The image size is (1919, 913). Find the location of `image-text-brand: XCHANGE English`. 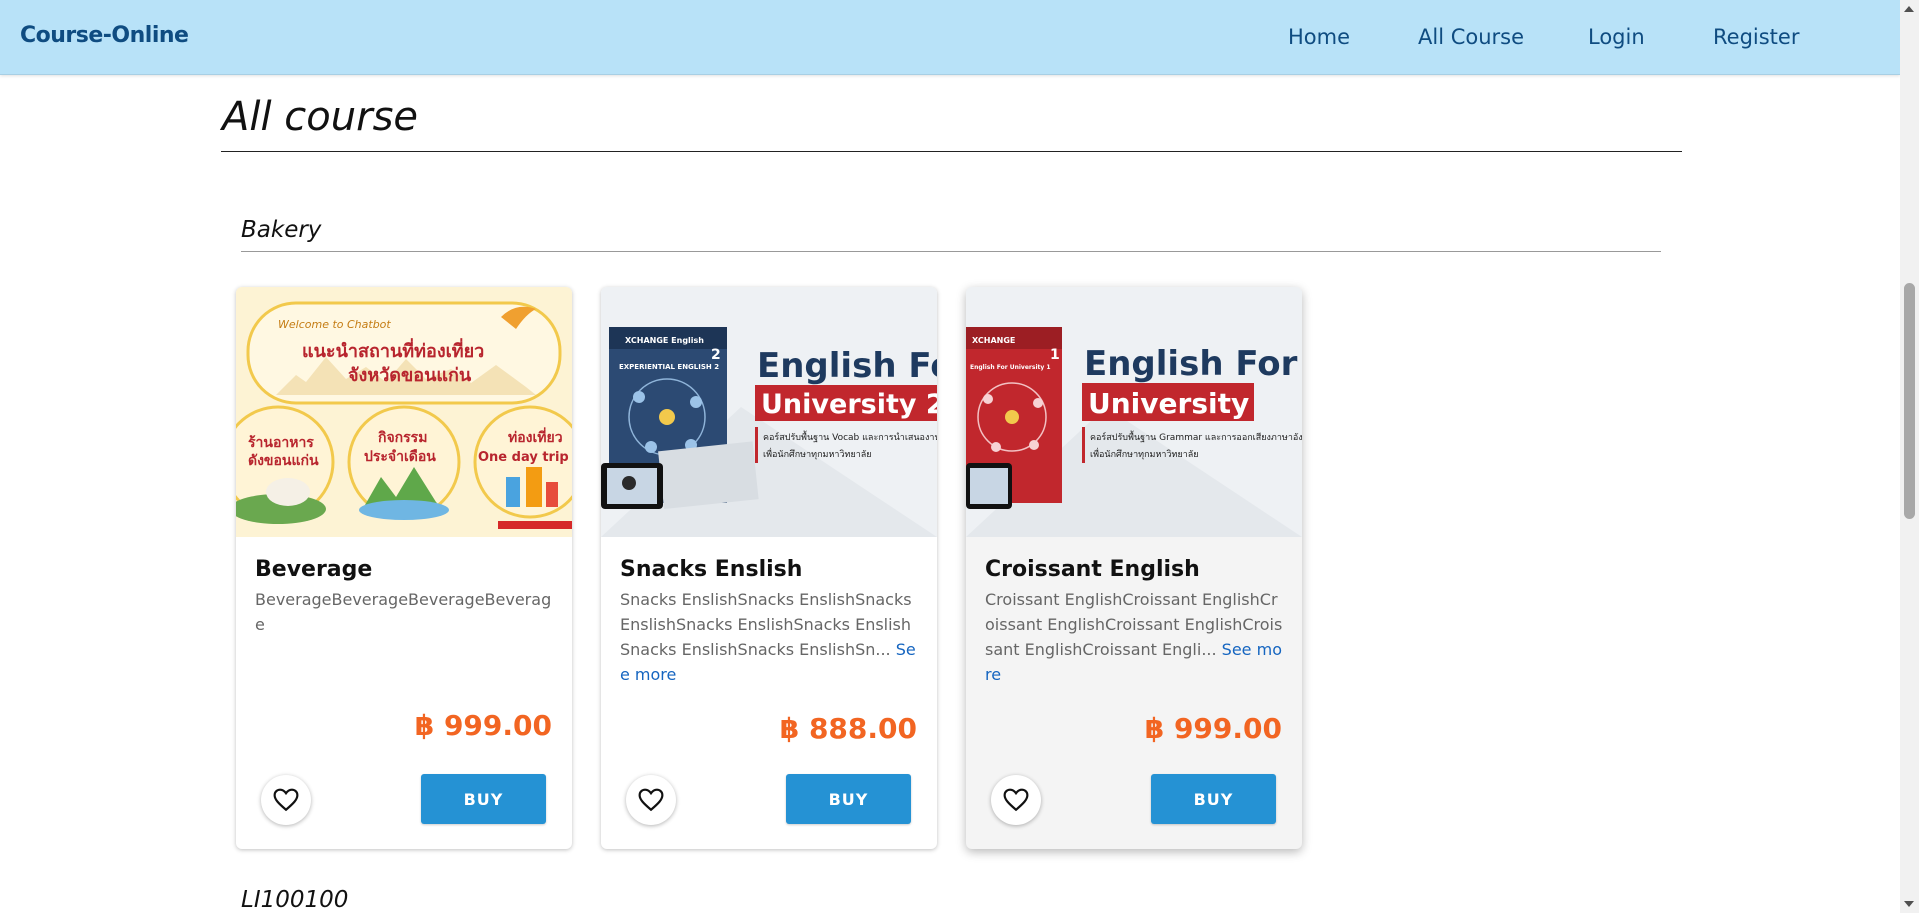

image-text-brand: XCHANGE English is located at coordinates (664, 340).